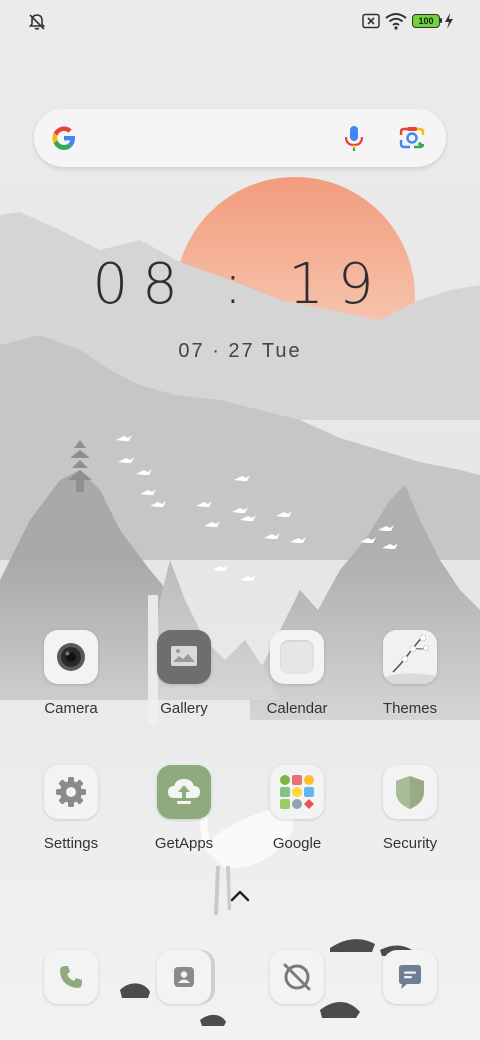 The height and width of the screenshot is (1040, 480). I want to click on google-logo-icon, so click(63, 138).